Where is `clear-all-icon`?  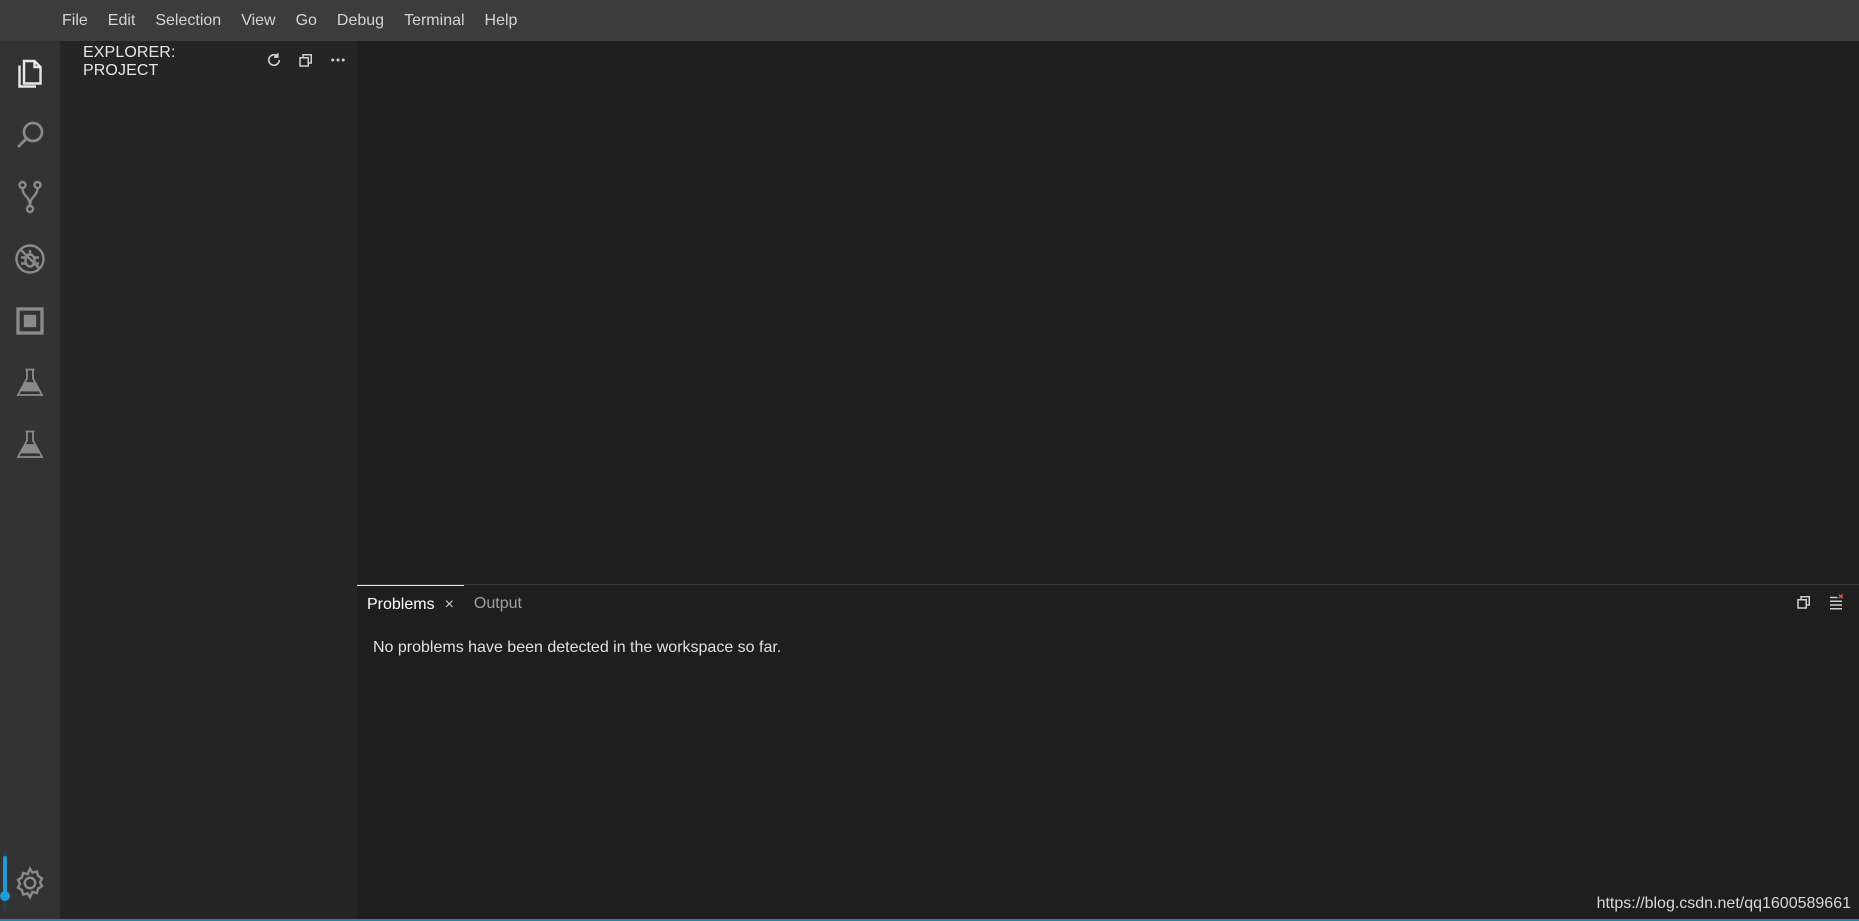 clear-all-icon is located at coordinates (1836, 604).